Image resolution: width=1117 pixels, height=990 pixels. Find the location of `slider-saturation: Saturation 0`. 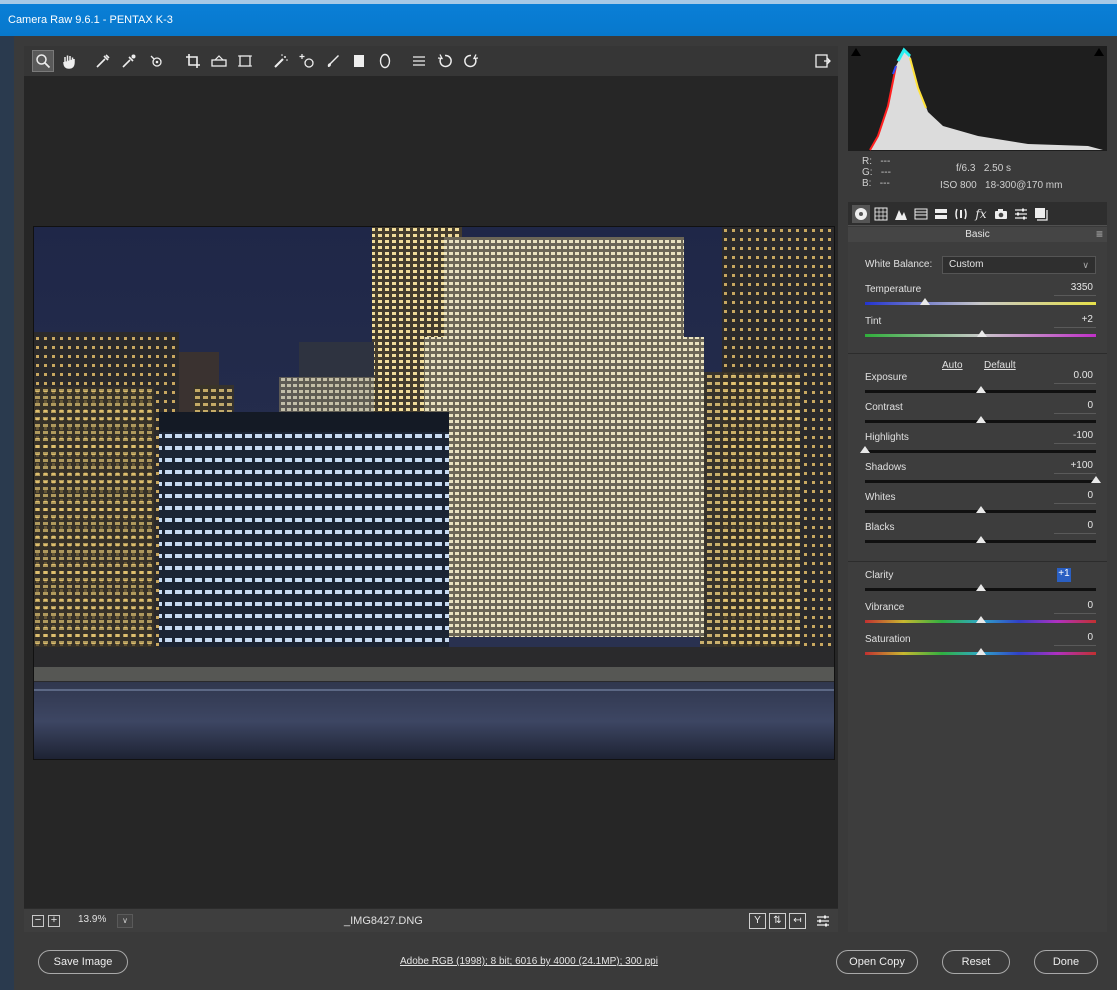

slider-saturation: Saturation 0 is located at coordinates (980, 647).